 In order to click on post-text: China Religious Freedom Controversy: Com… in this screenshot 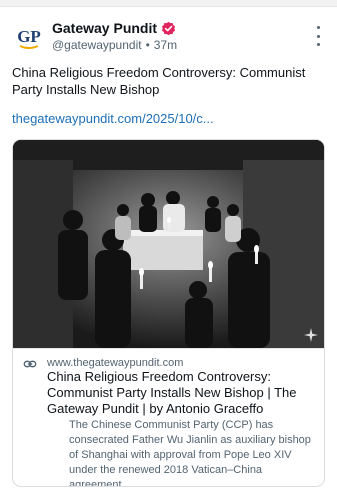, I will do `click(159, 81)`.